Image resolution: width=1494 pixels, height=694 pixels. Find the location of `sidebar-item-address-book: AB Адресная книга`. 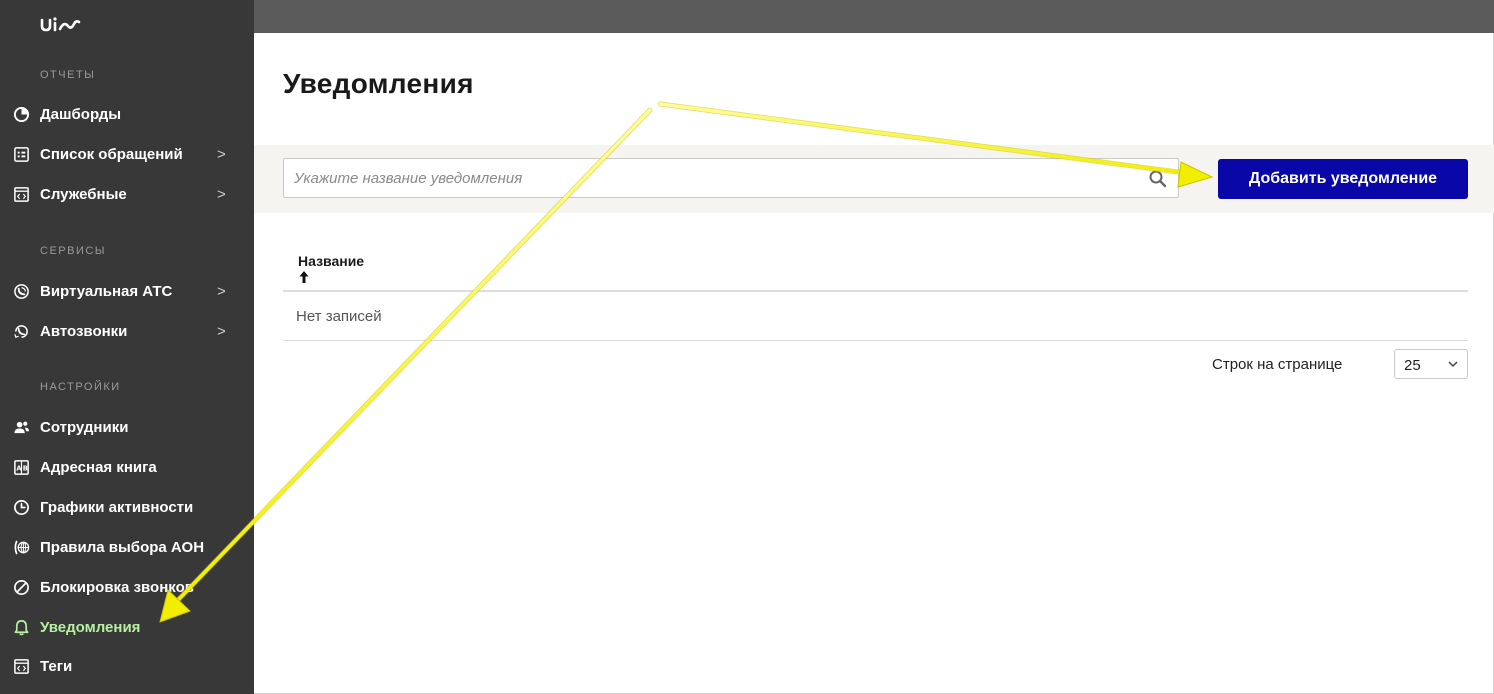

sidebar-item-address-book: AB Адресная книга is located at coordinates (127, 467).